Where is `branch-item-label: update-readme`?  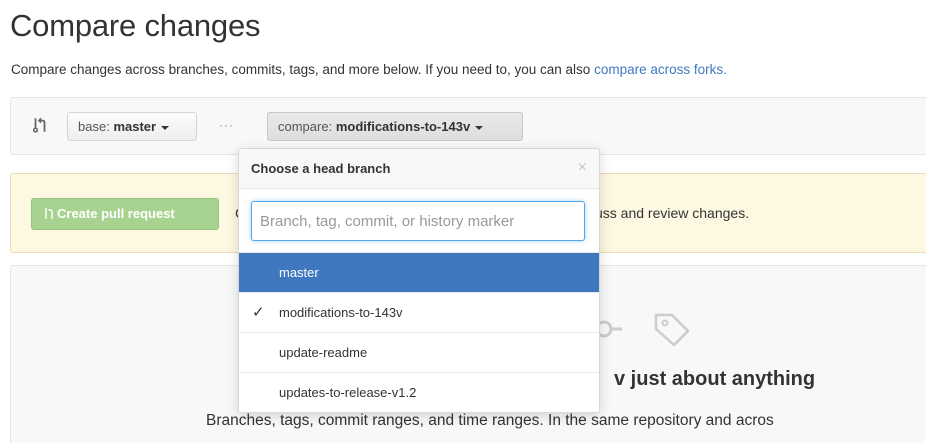 branch-item-label: update-readme is located at coordinates (323, 352).